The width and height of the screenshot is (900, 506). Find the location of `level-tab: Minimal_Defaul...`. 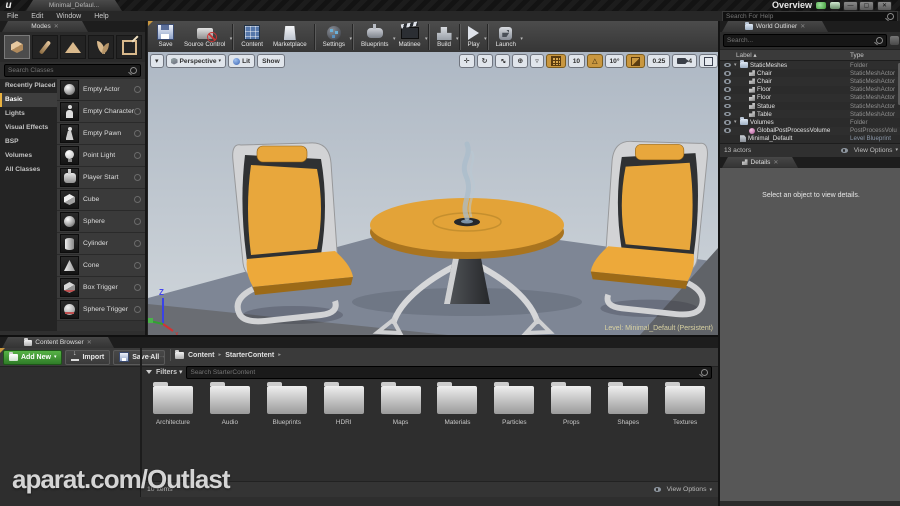

level-tab: Minimal_Defaul... is located at coordinates (74, 5).